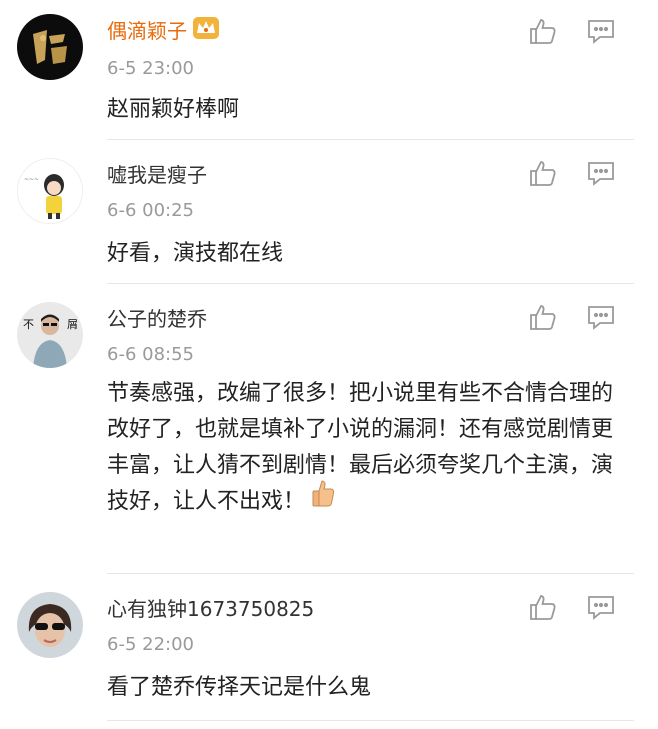  Describe the element at coordinates (370, 720) in the screenshot. I see `divider` at that location.